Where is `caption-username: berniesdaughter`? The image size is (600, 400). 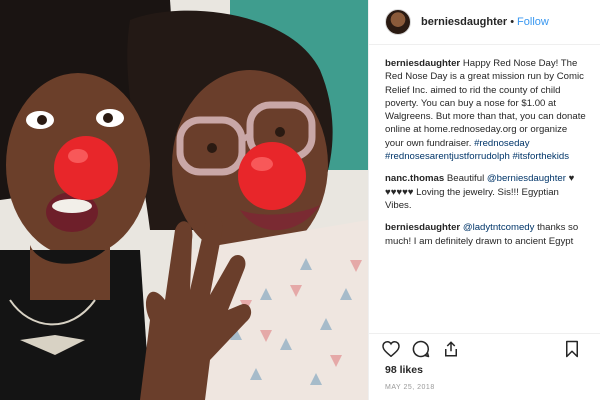 caption-username: berniesdaughter is located at coordinates (422, 63).